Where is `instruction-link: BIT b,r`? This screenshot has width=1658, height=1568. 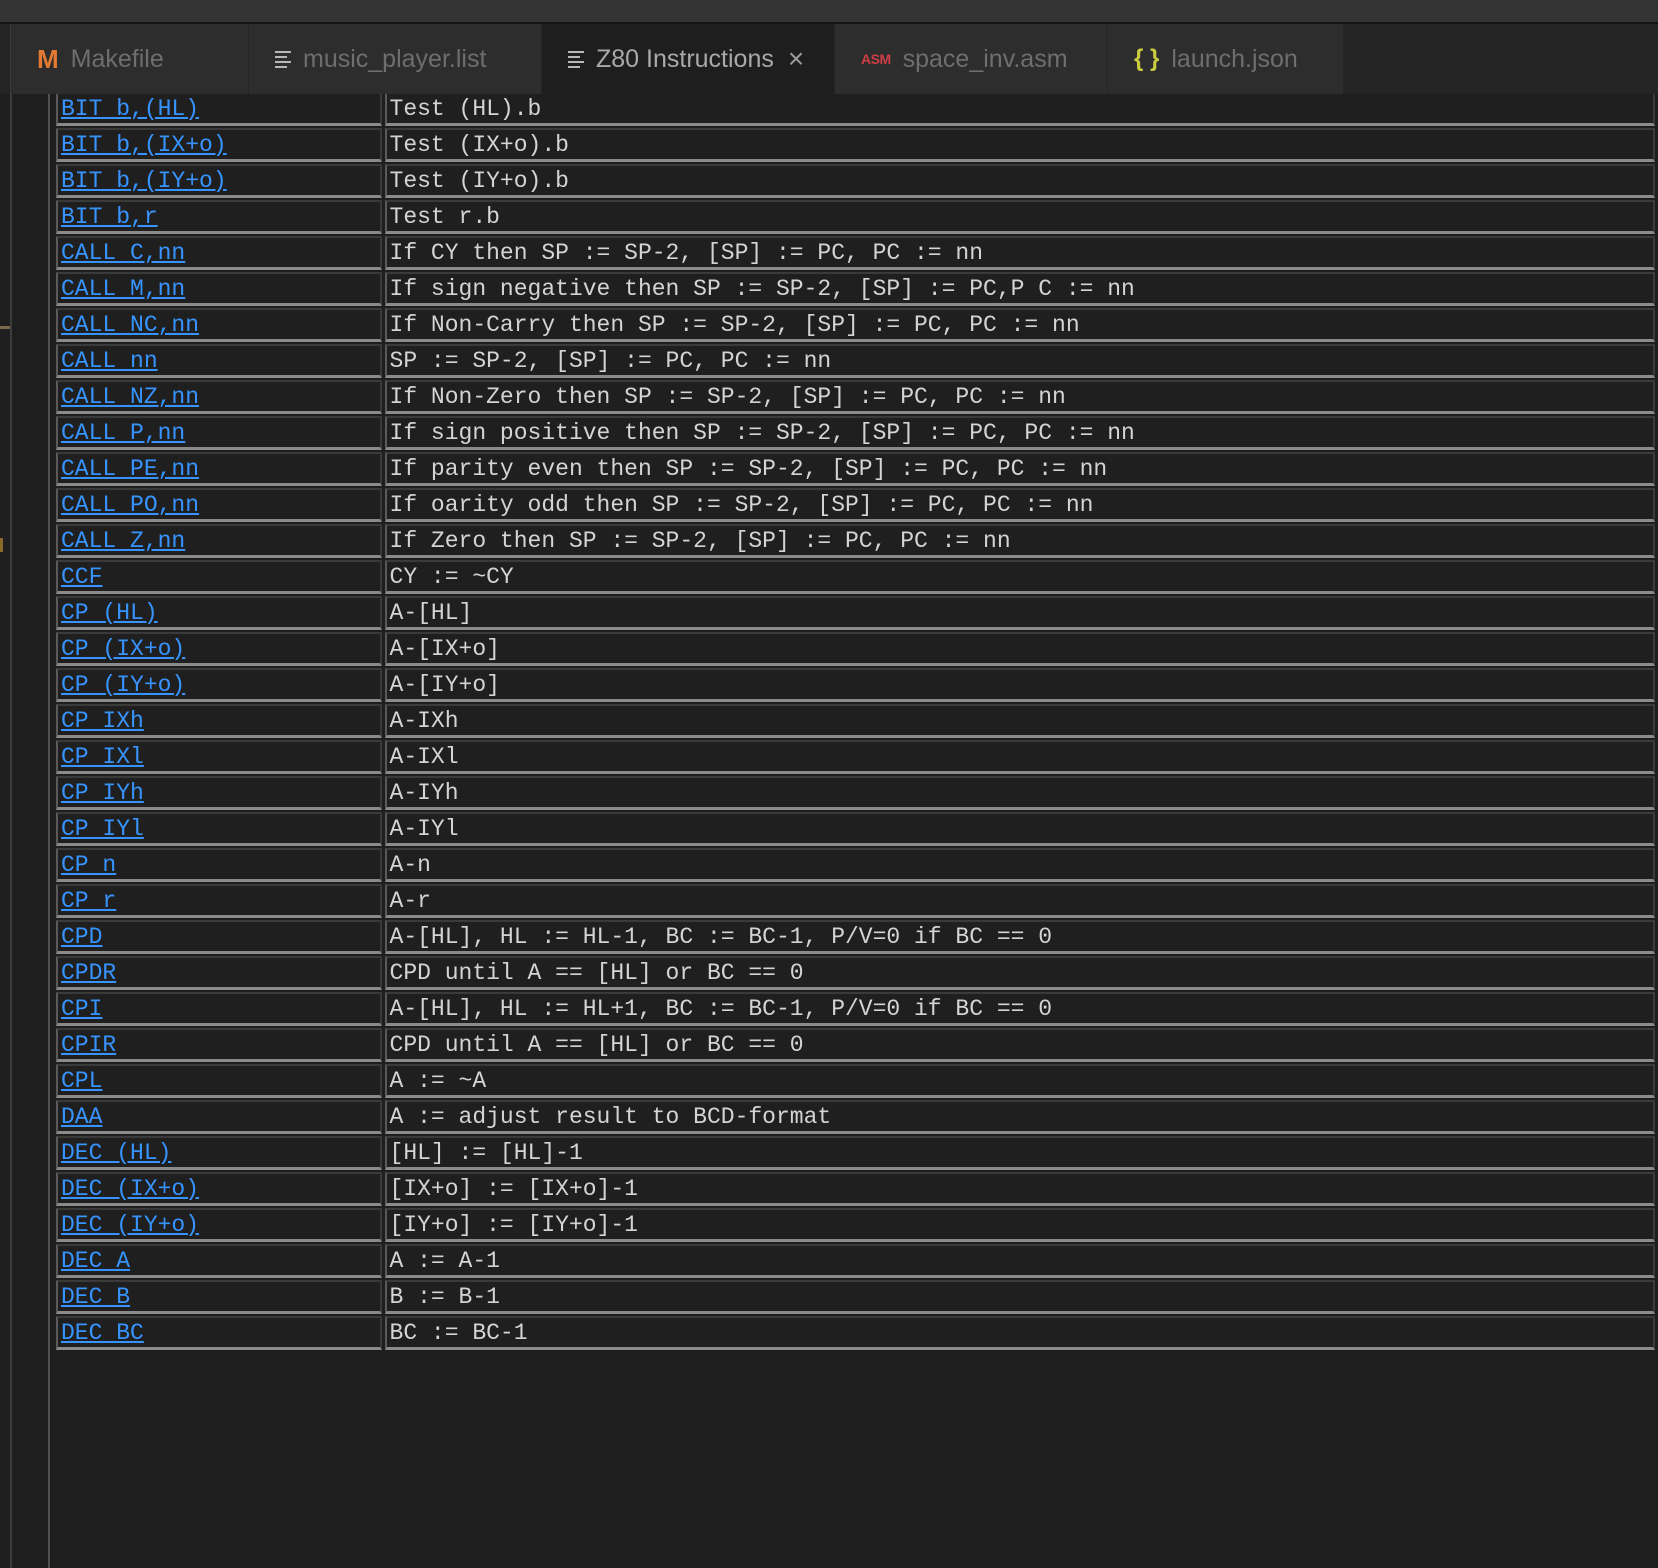
instruction-link: BIT b,r is located at coordinates (109, 217).